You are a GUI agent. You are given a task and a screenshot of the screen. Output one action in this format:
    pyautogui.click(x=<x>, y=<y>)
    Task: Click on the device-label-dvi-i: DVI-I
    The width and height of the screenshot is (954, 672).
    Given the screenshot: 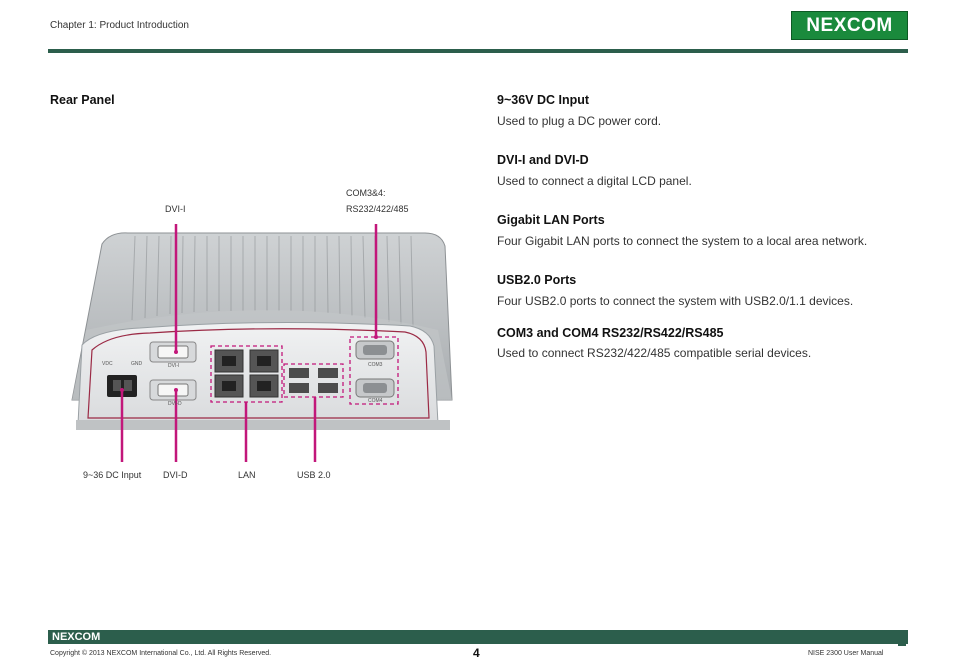 What is the action you would take?
    pyautogui.click(x=174, y=366)
    